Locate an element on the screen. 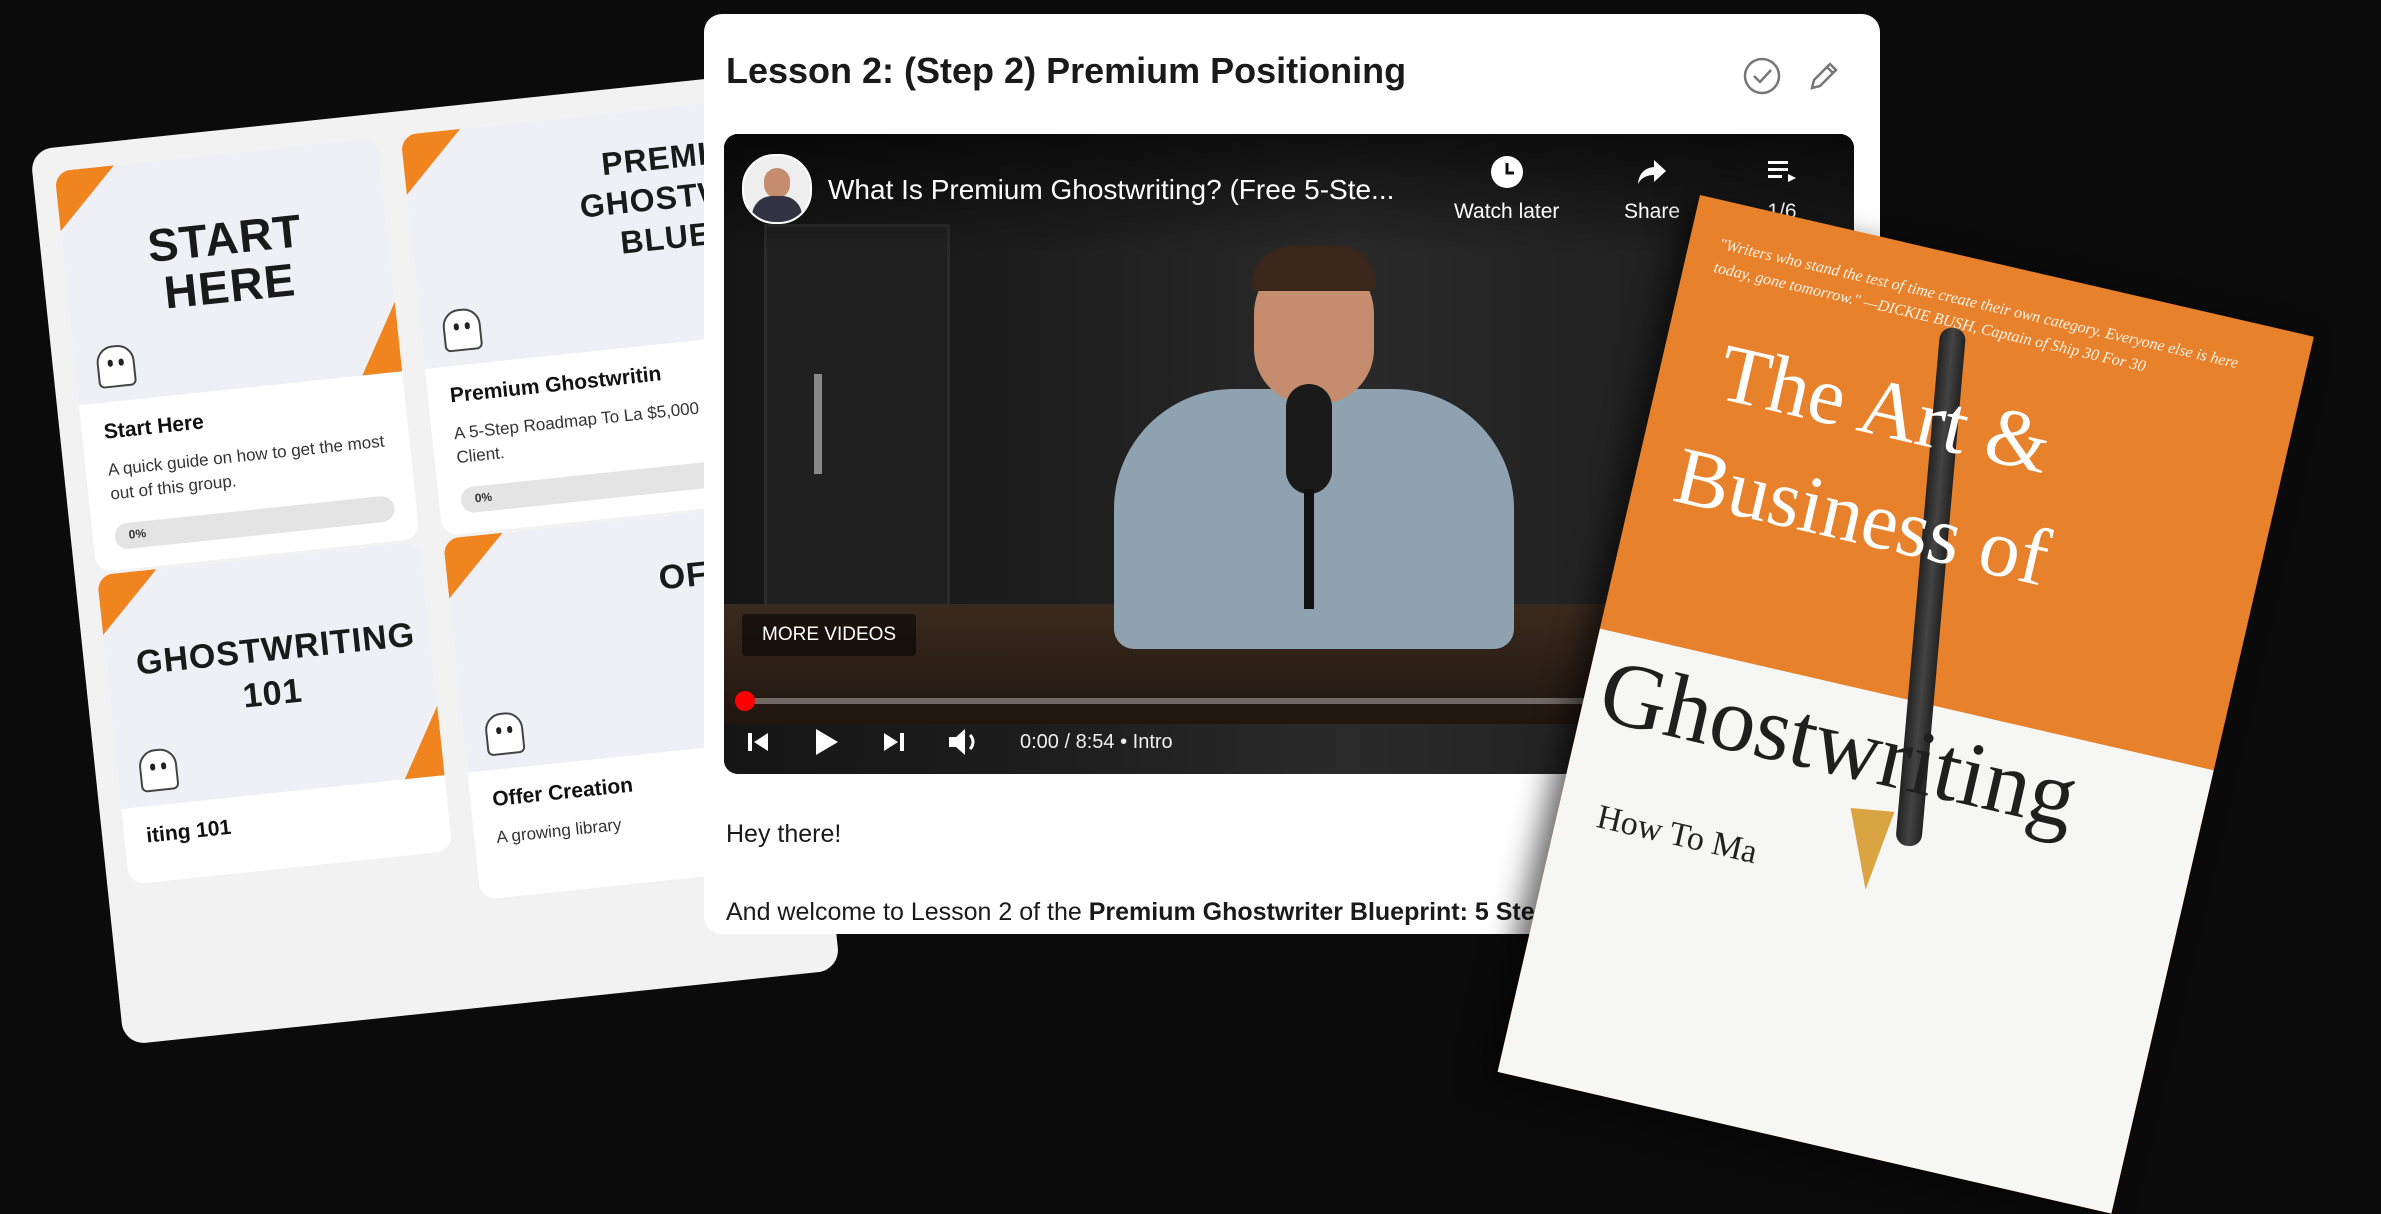 The image size is (2381, 1214). play-icon is located at coordinates (827, 742).